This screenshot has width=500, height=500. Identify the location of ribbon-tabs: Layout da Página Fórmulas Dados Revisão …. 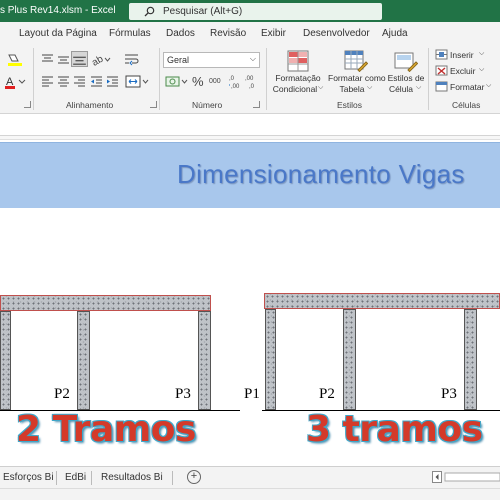
(250, 33).